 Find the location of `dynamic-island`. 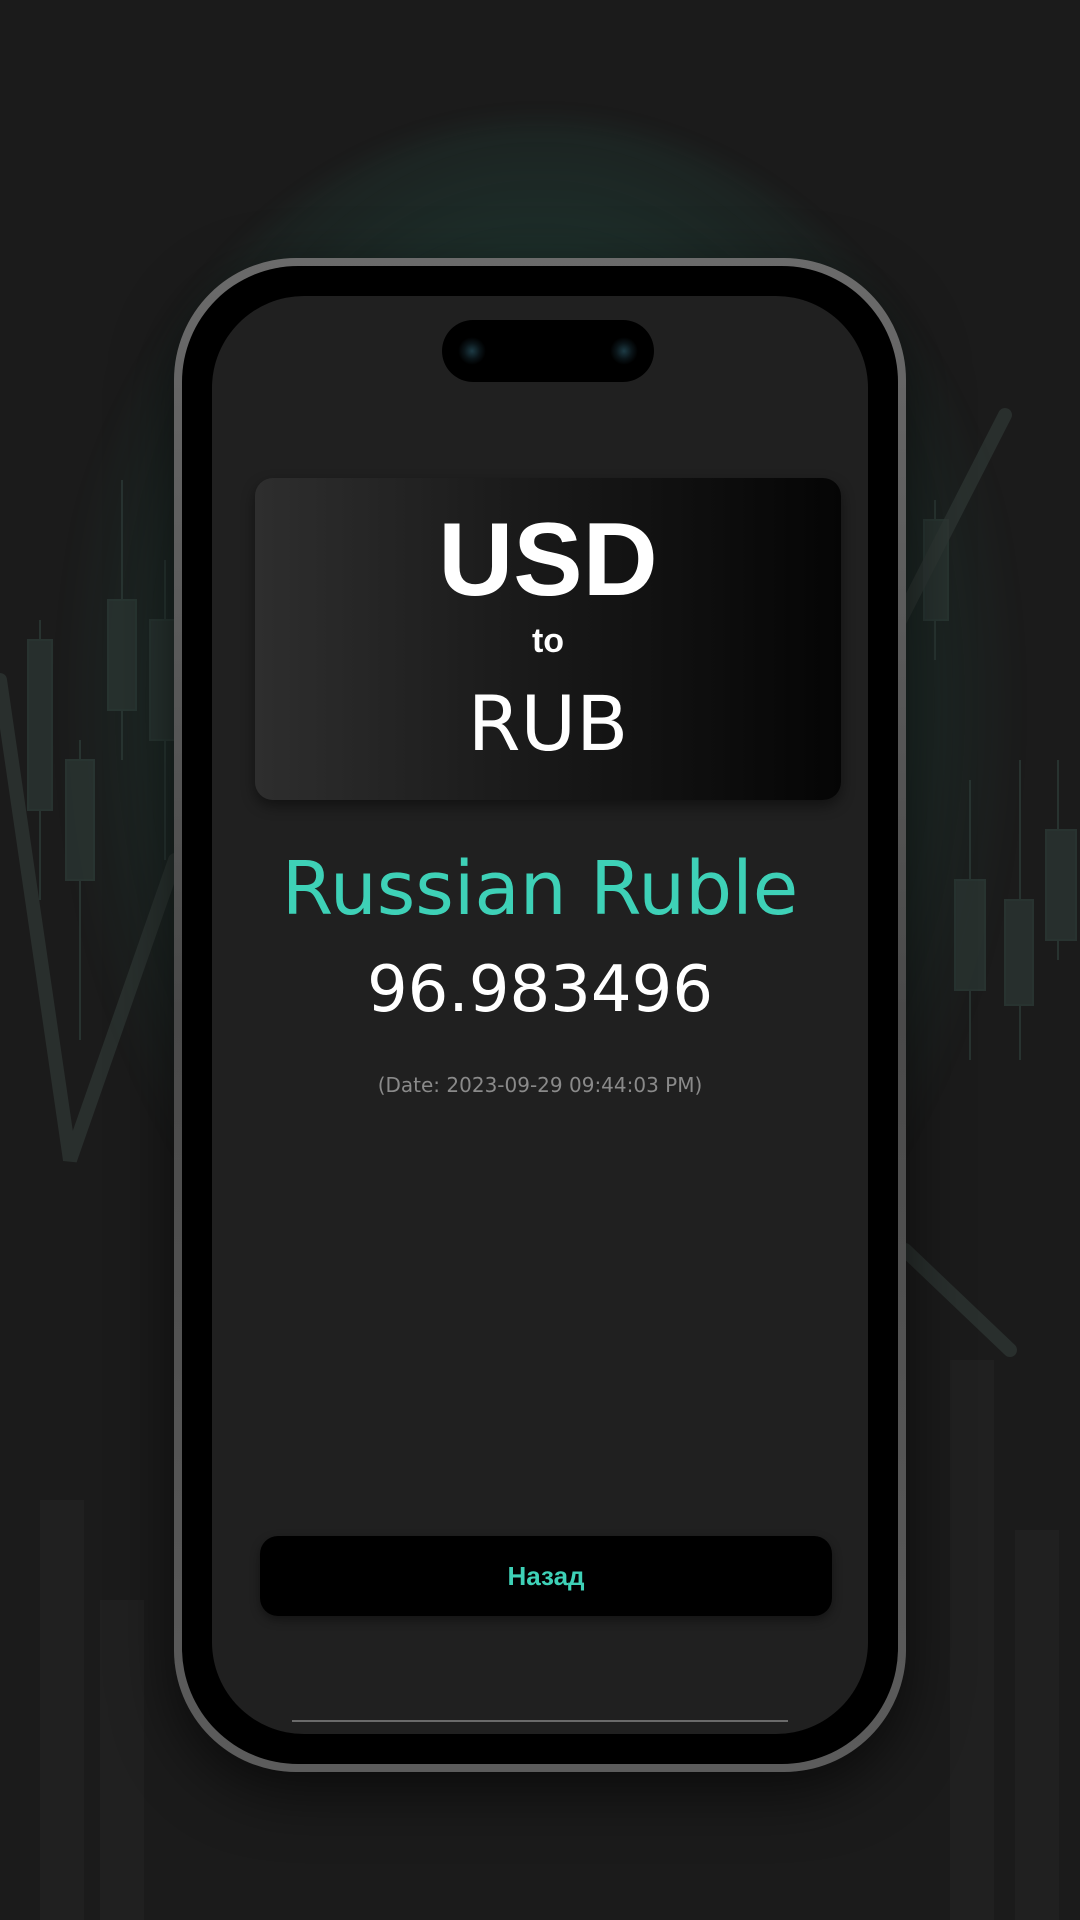

dynamic-island is located at coordinates (548, 351).